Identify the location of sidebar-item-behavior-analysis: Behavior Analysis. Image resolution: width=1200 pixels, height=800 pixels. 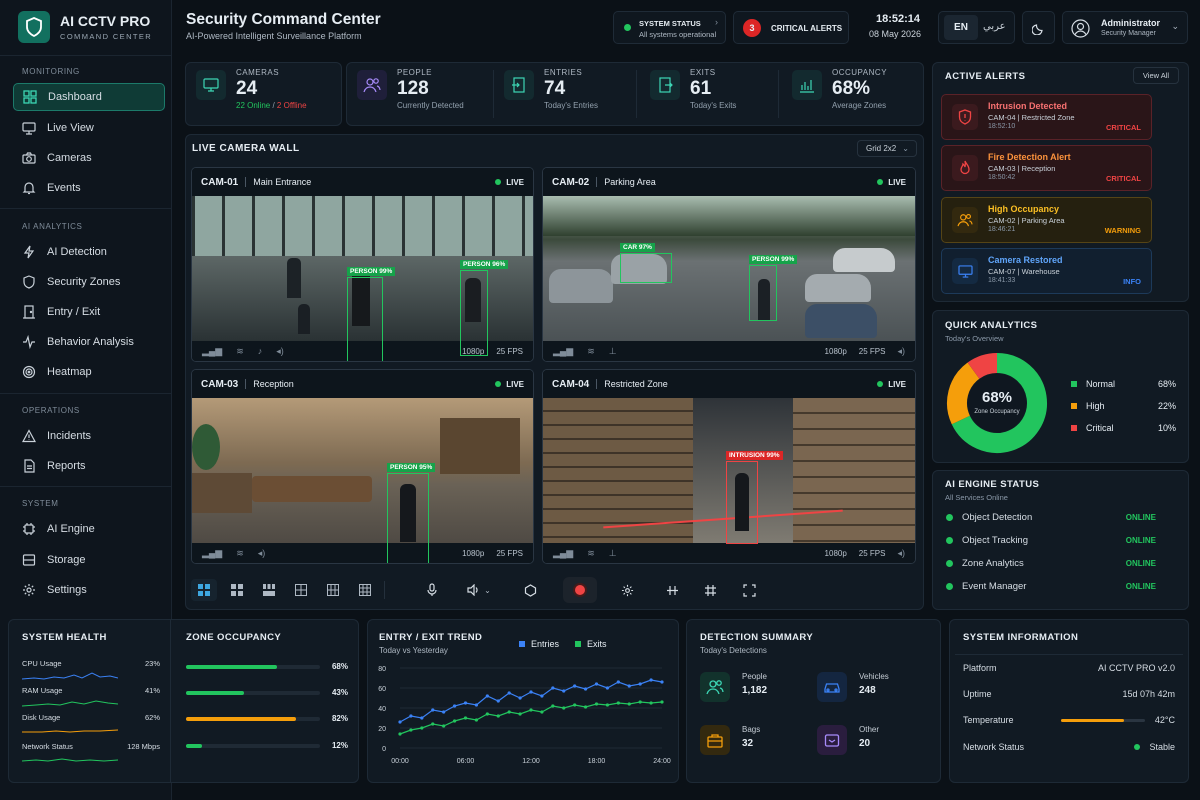
(89, 342).